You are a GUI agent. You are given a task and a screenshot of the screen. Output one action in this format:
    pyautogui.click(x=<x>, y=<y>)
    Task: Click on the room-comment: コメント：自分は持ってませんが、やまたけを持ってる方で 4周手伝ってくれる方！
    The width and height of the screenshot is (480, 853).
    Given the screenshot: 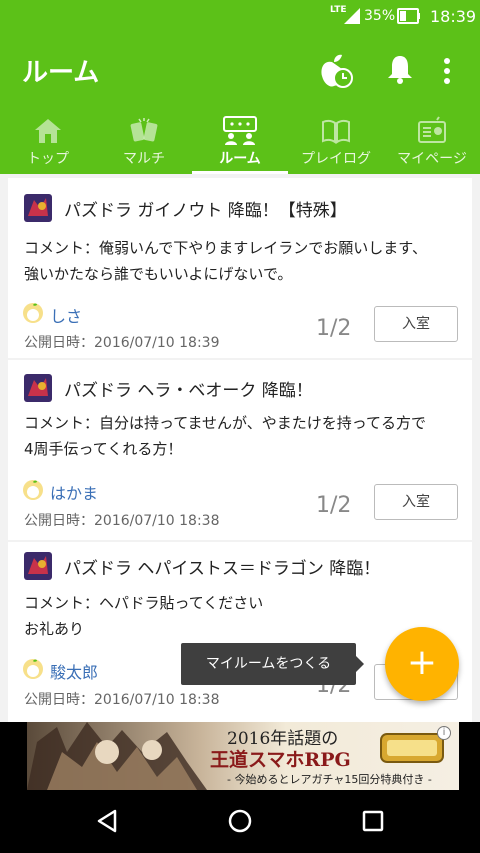 What is the action you would take?
    pyautogui.click(x=244, y=436)
    